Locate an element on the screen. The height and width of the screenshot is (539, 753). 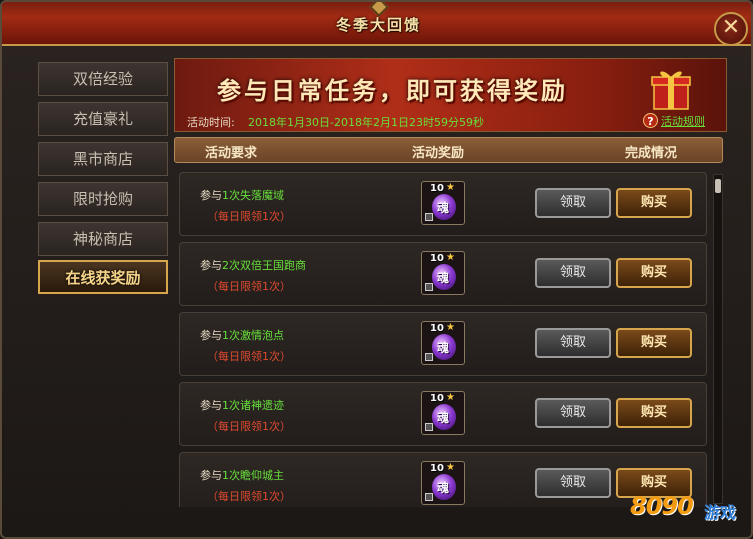
sidebar-item-online-rewards: 在线获奖励 is located at coordinates (103, 277).